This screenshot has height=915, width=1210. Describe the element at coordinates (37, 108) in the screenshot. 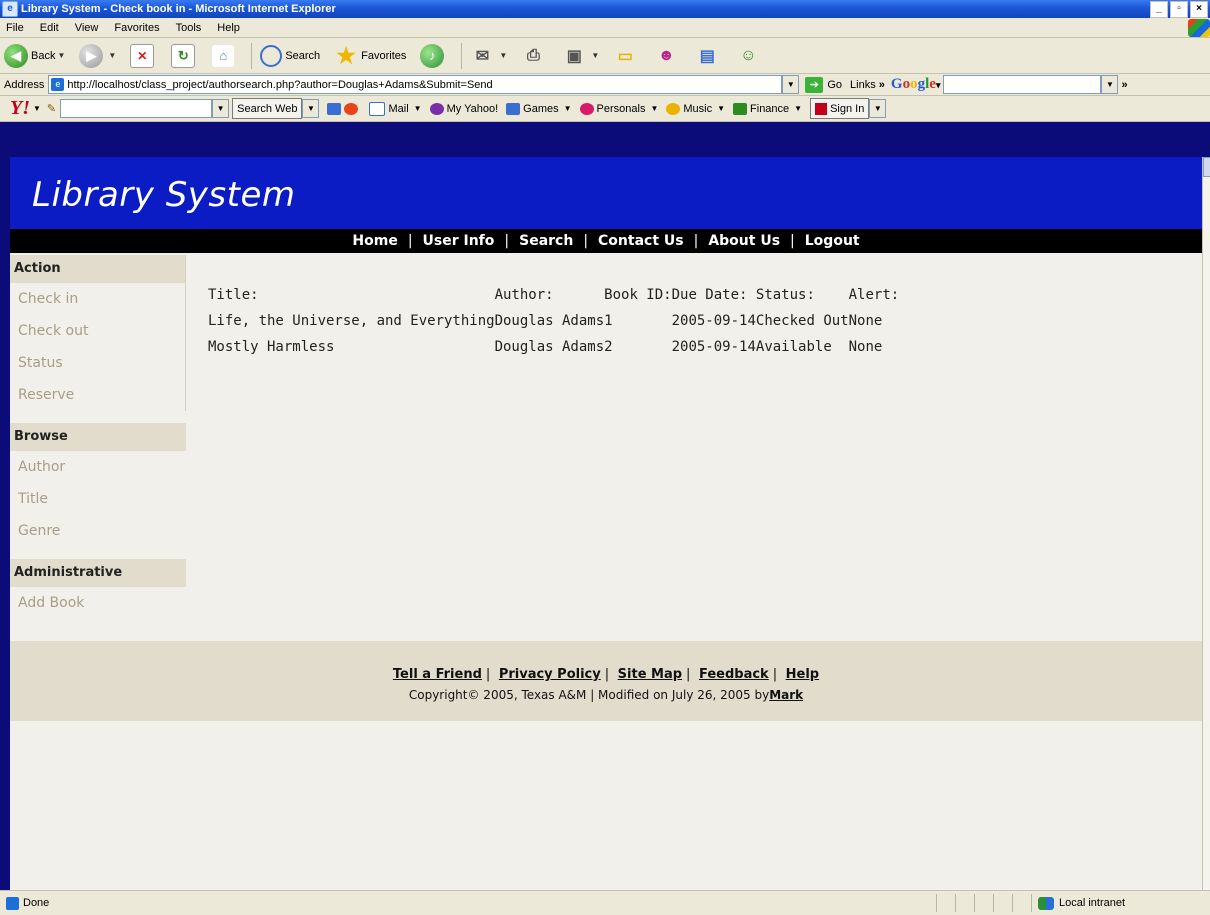

I see `yahoo-menu-icon: ▼` at that location.